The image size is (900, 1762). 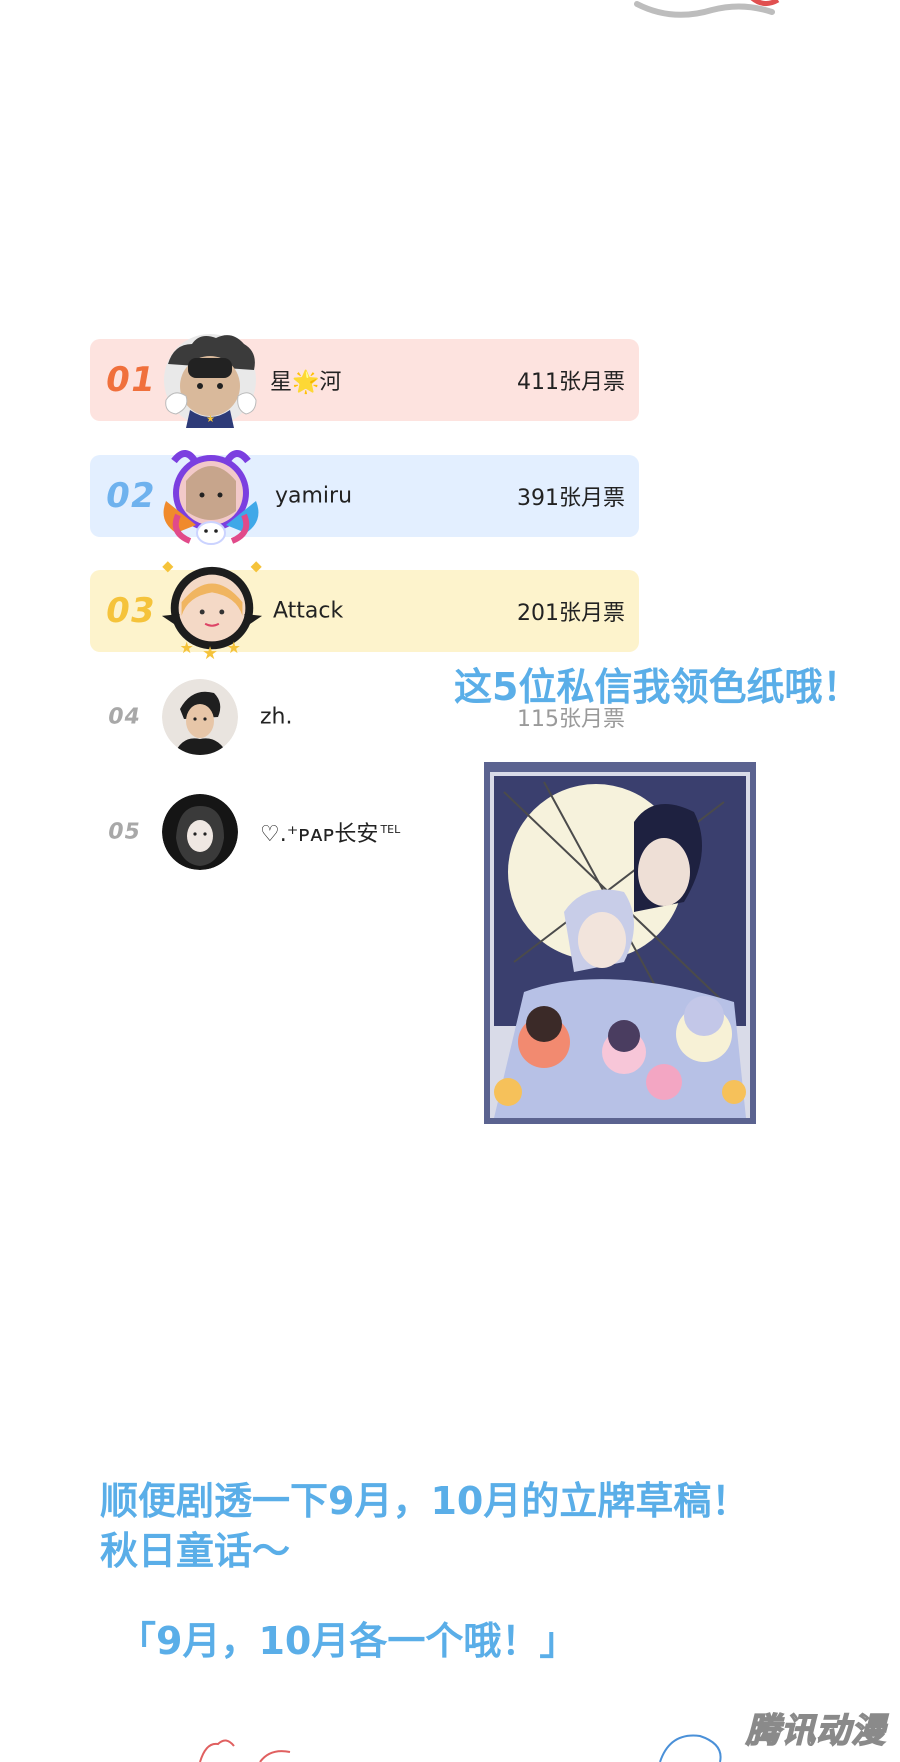 What do you see at coordinates (815, 1731) in the screenshot?
I see `watermark-logo: 腾讯动漫` at bounding box center [815, 1731].